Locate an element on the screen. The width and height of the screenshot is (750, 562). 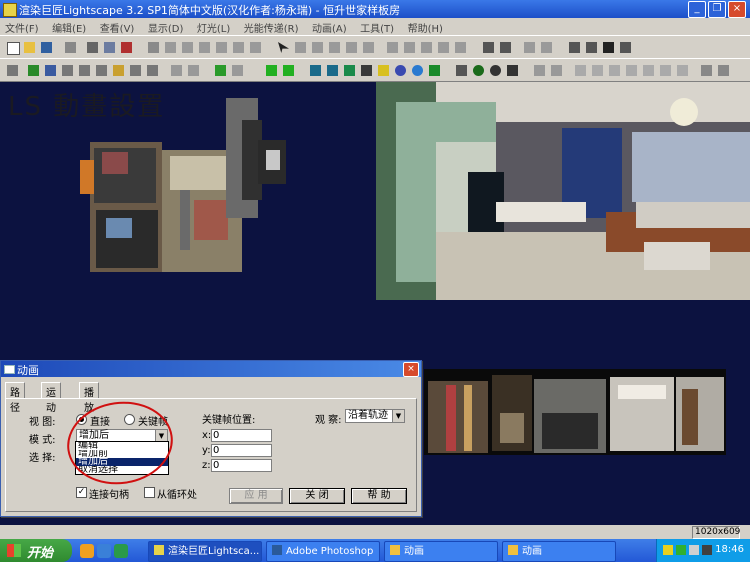
view-direct-radio is located at coordinates (81, 419).